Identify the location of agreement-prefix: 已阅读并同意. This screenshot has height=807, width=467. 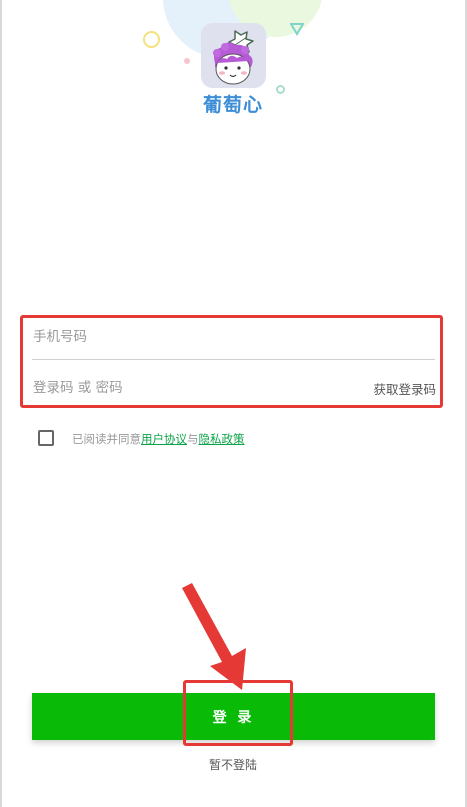
(106, 439).